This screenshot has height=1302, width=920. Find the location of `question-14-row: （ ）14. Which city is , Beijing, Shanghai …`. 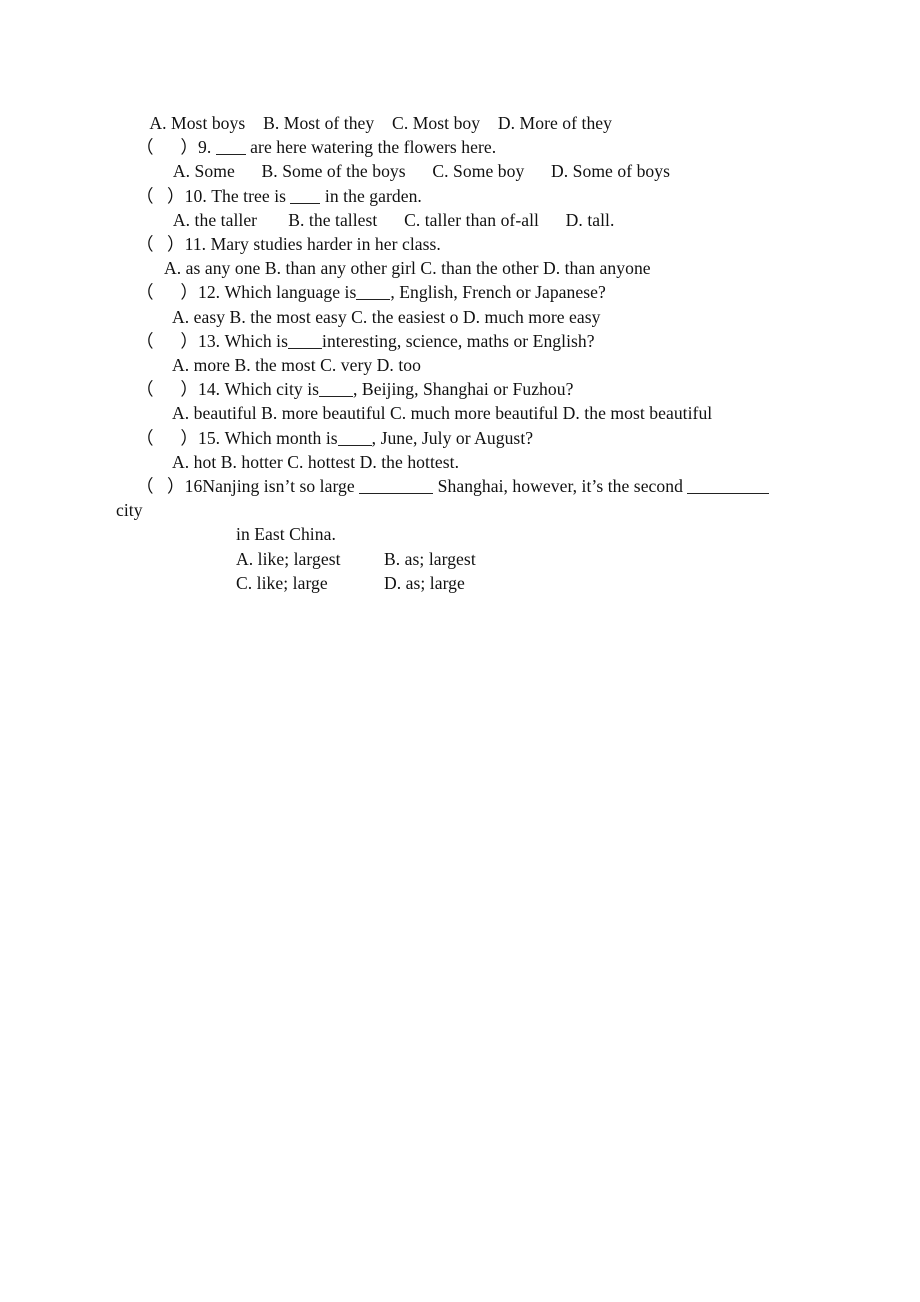

question-14-row: （ ）14. Which city is , Beijing, Shanghai … is located at coordinates (486, 389).